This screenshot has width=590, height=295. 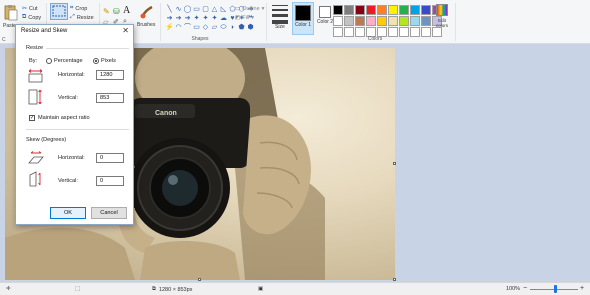 I want to click on fill-dropdown: ◩ Fill ▾, so click(x=244, y=18).